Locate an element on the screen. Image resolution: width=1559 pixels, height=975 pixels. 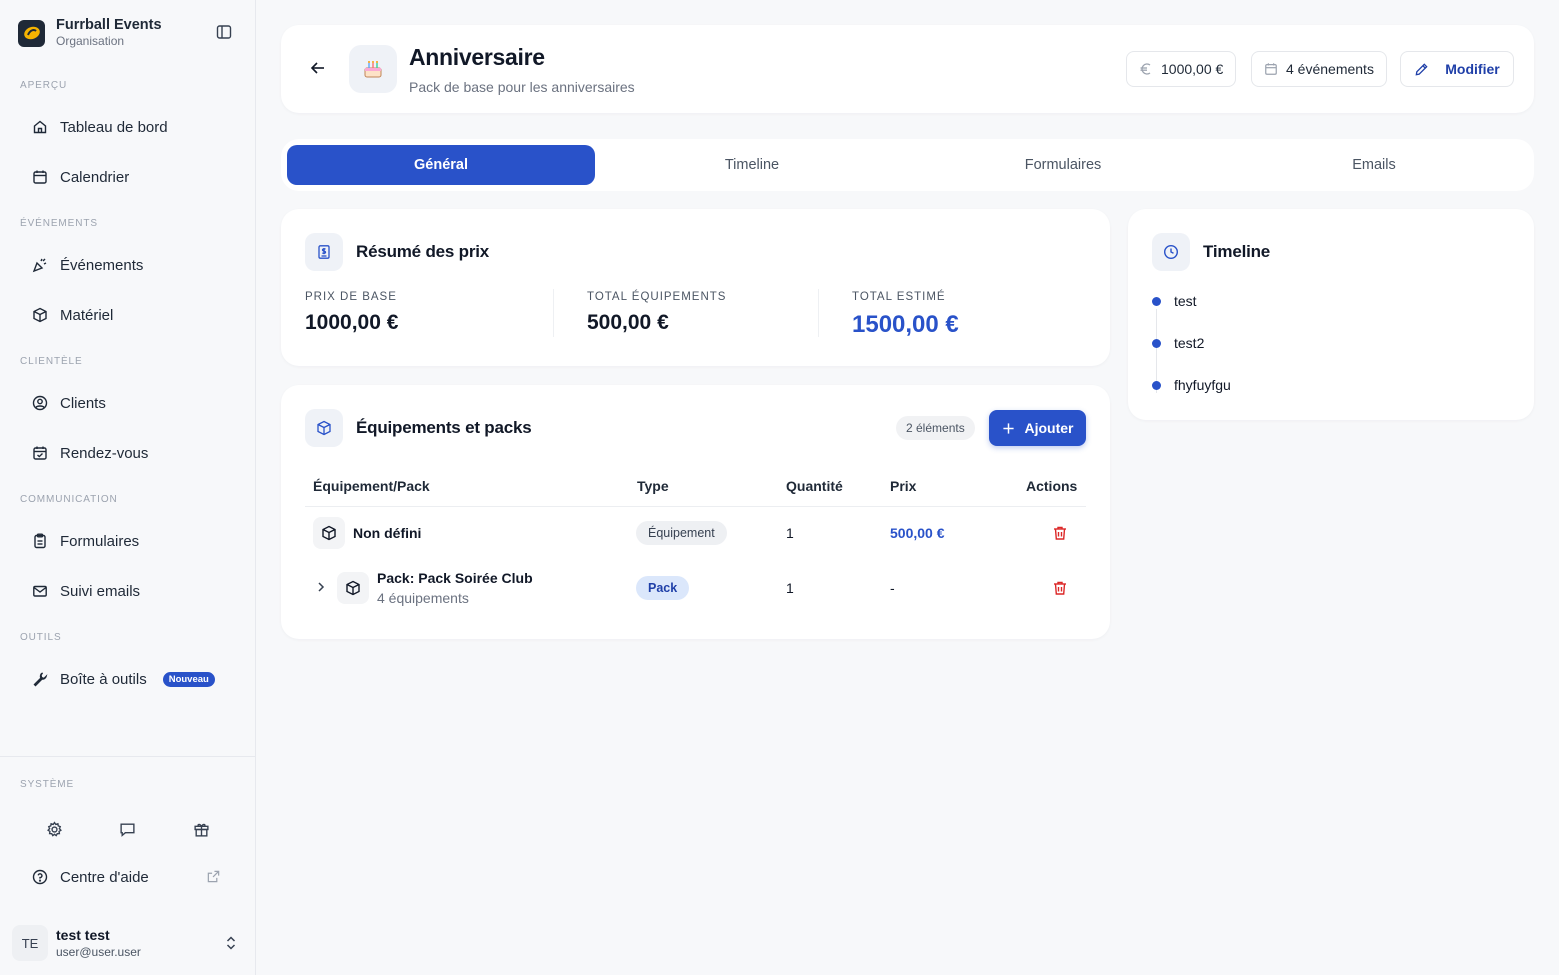
price-value: 500,00 € is located at coordinates (628, 322).